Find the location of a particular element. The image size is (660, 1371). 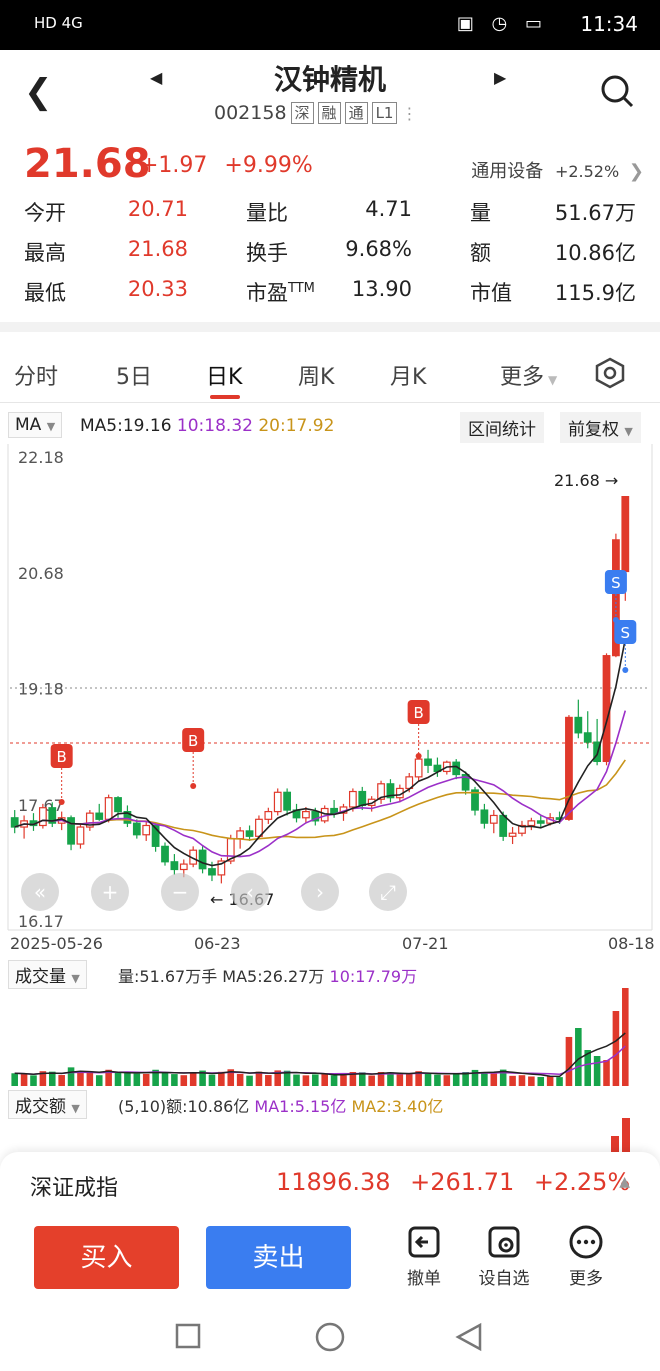

stock-code: 002158 is located at coordinates (250, 113).